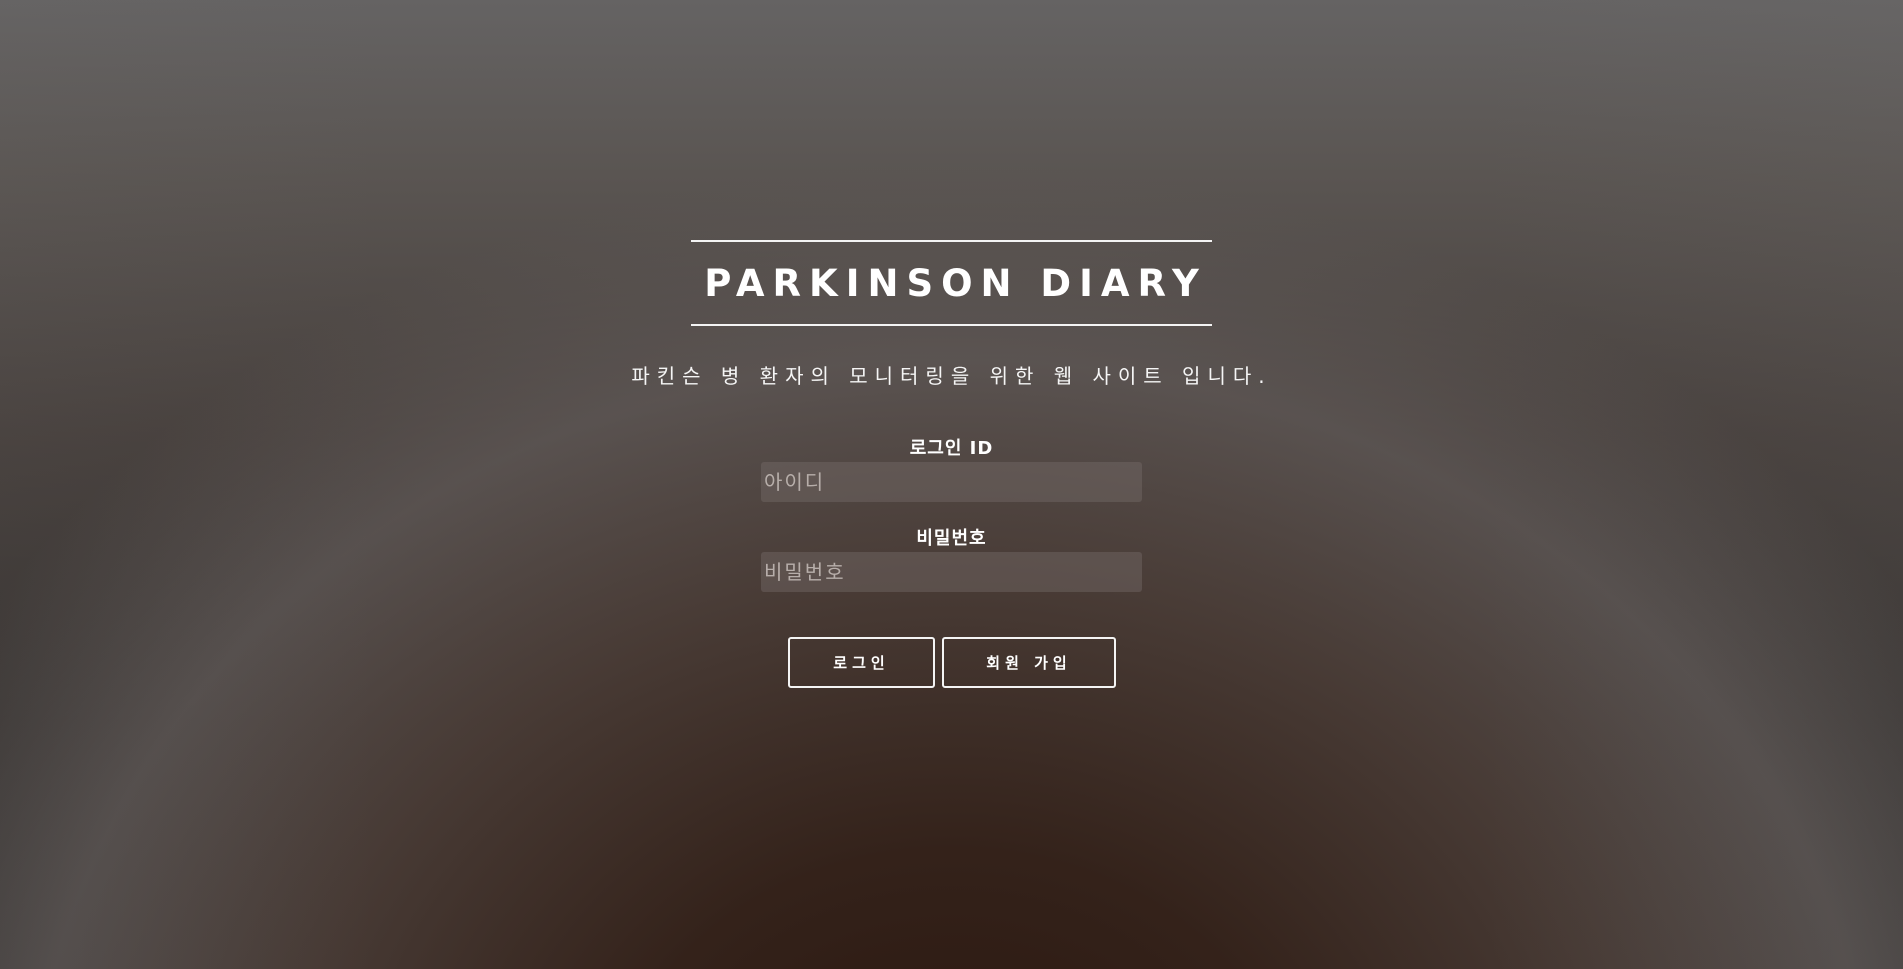 This screenshot has height=969, width=1903. I want to click on site-header: PARKINSON DIARY, so click(951, 283).